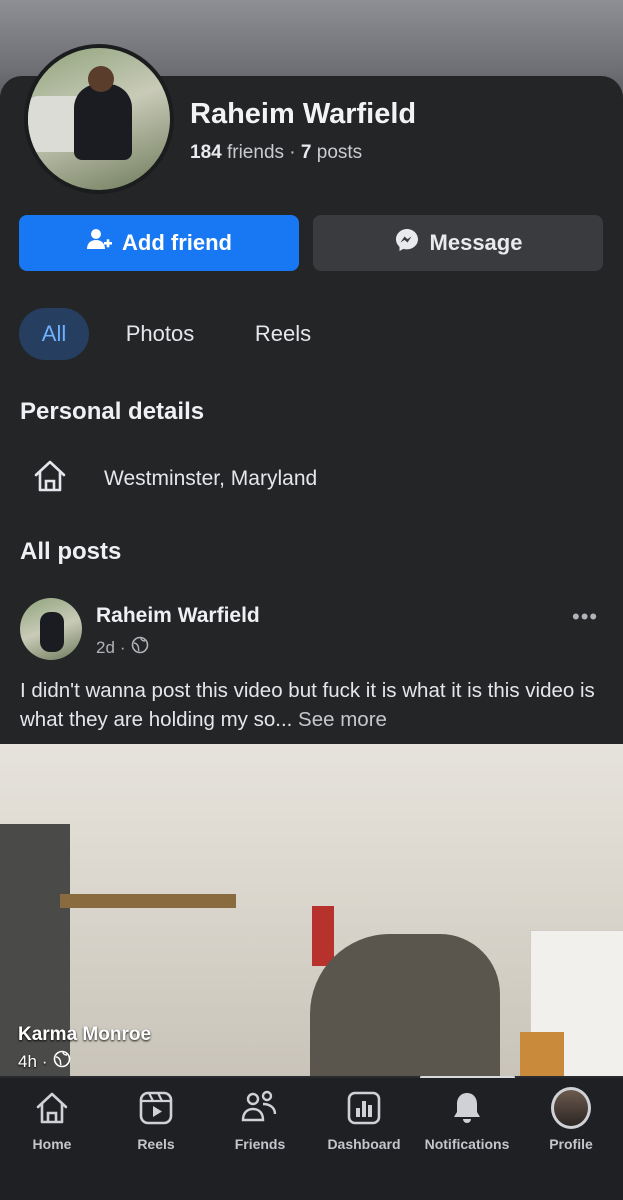  What do you see at coordinates (571, 1132) in the screenshot?
I see `nav-profile: Profile` at bounding box center [571, 1132].